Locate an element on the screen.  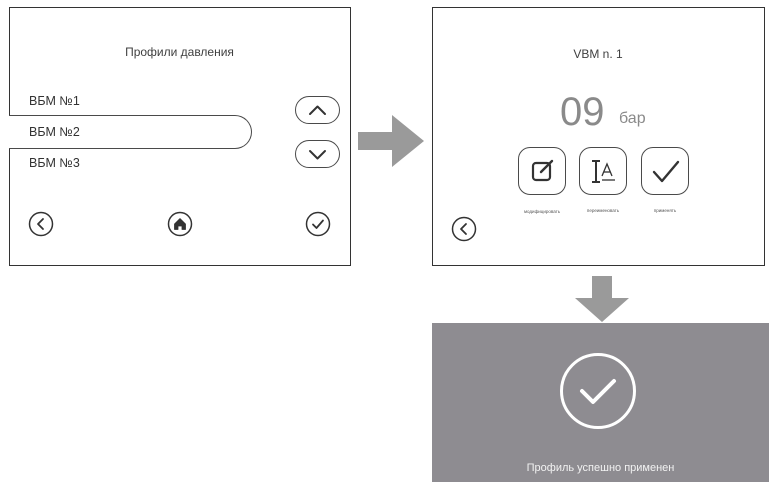
success-message: Профиль успешно применен is located at coordinates (600, 468).